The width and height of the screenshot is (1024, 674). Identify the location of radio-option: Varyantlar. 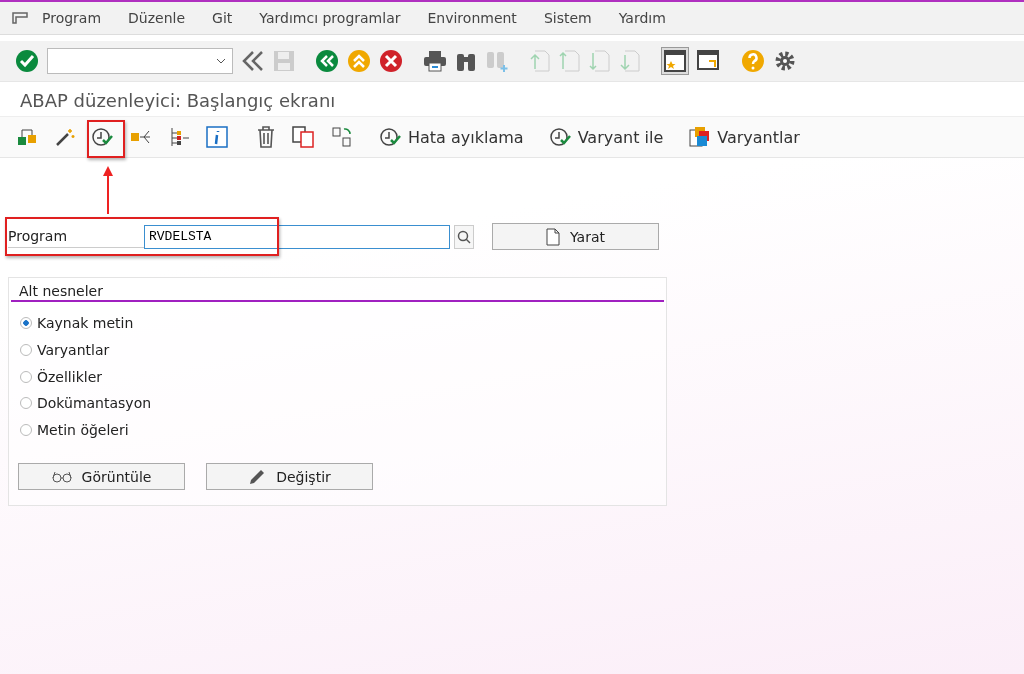
(343, 350).